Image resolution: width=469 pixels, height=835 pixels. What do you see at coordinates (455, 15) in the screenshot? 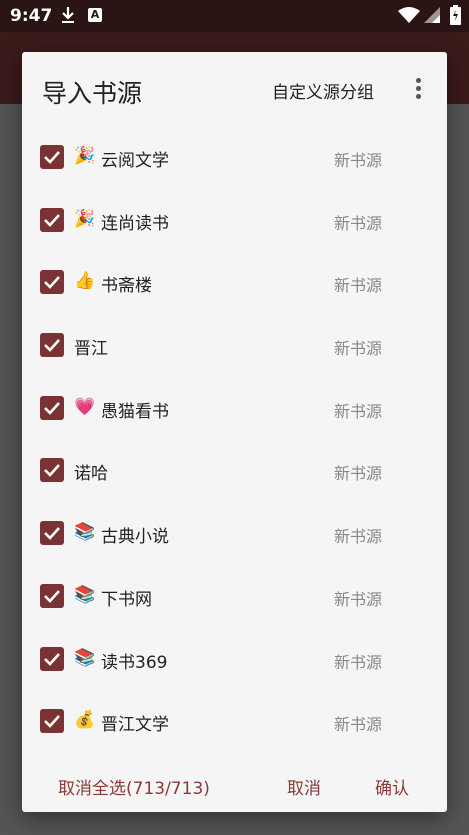
I see `battery-icon` at bounding box center [455, 15].